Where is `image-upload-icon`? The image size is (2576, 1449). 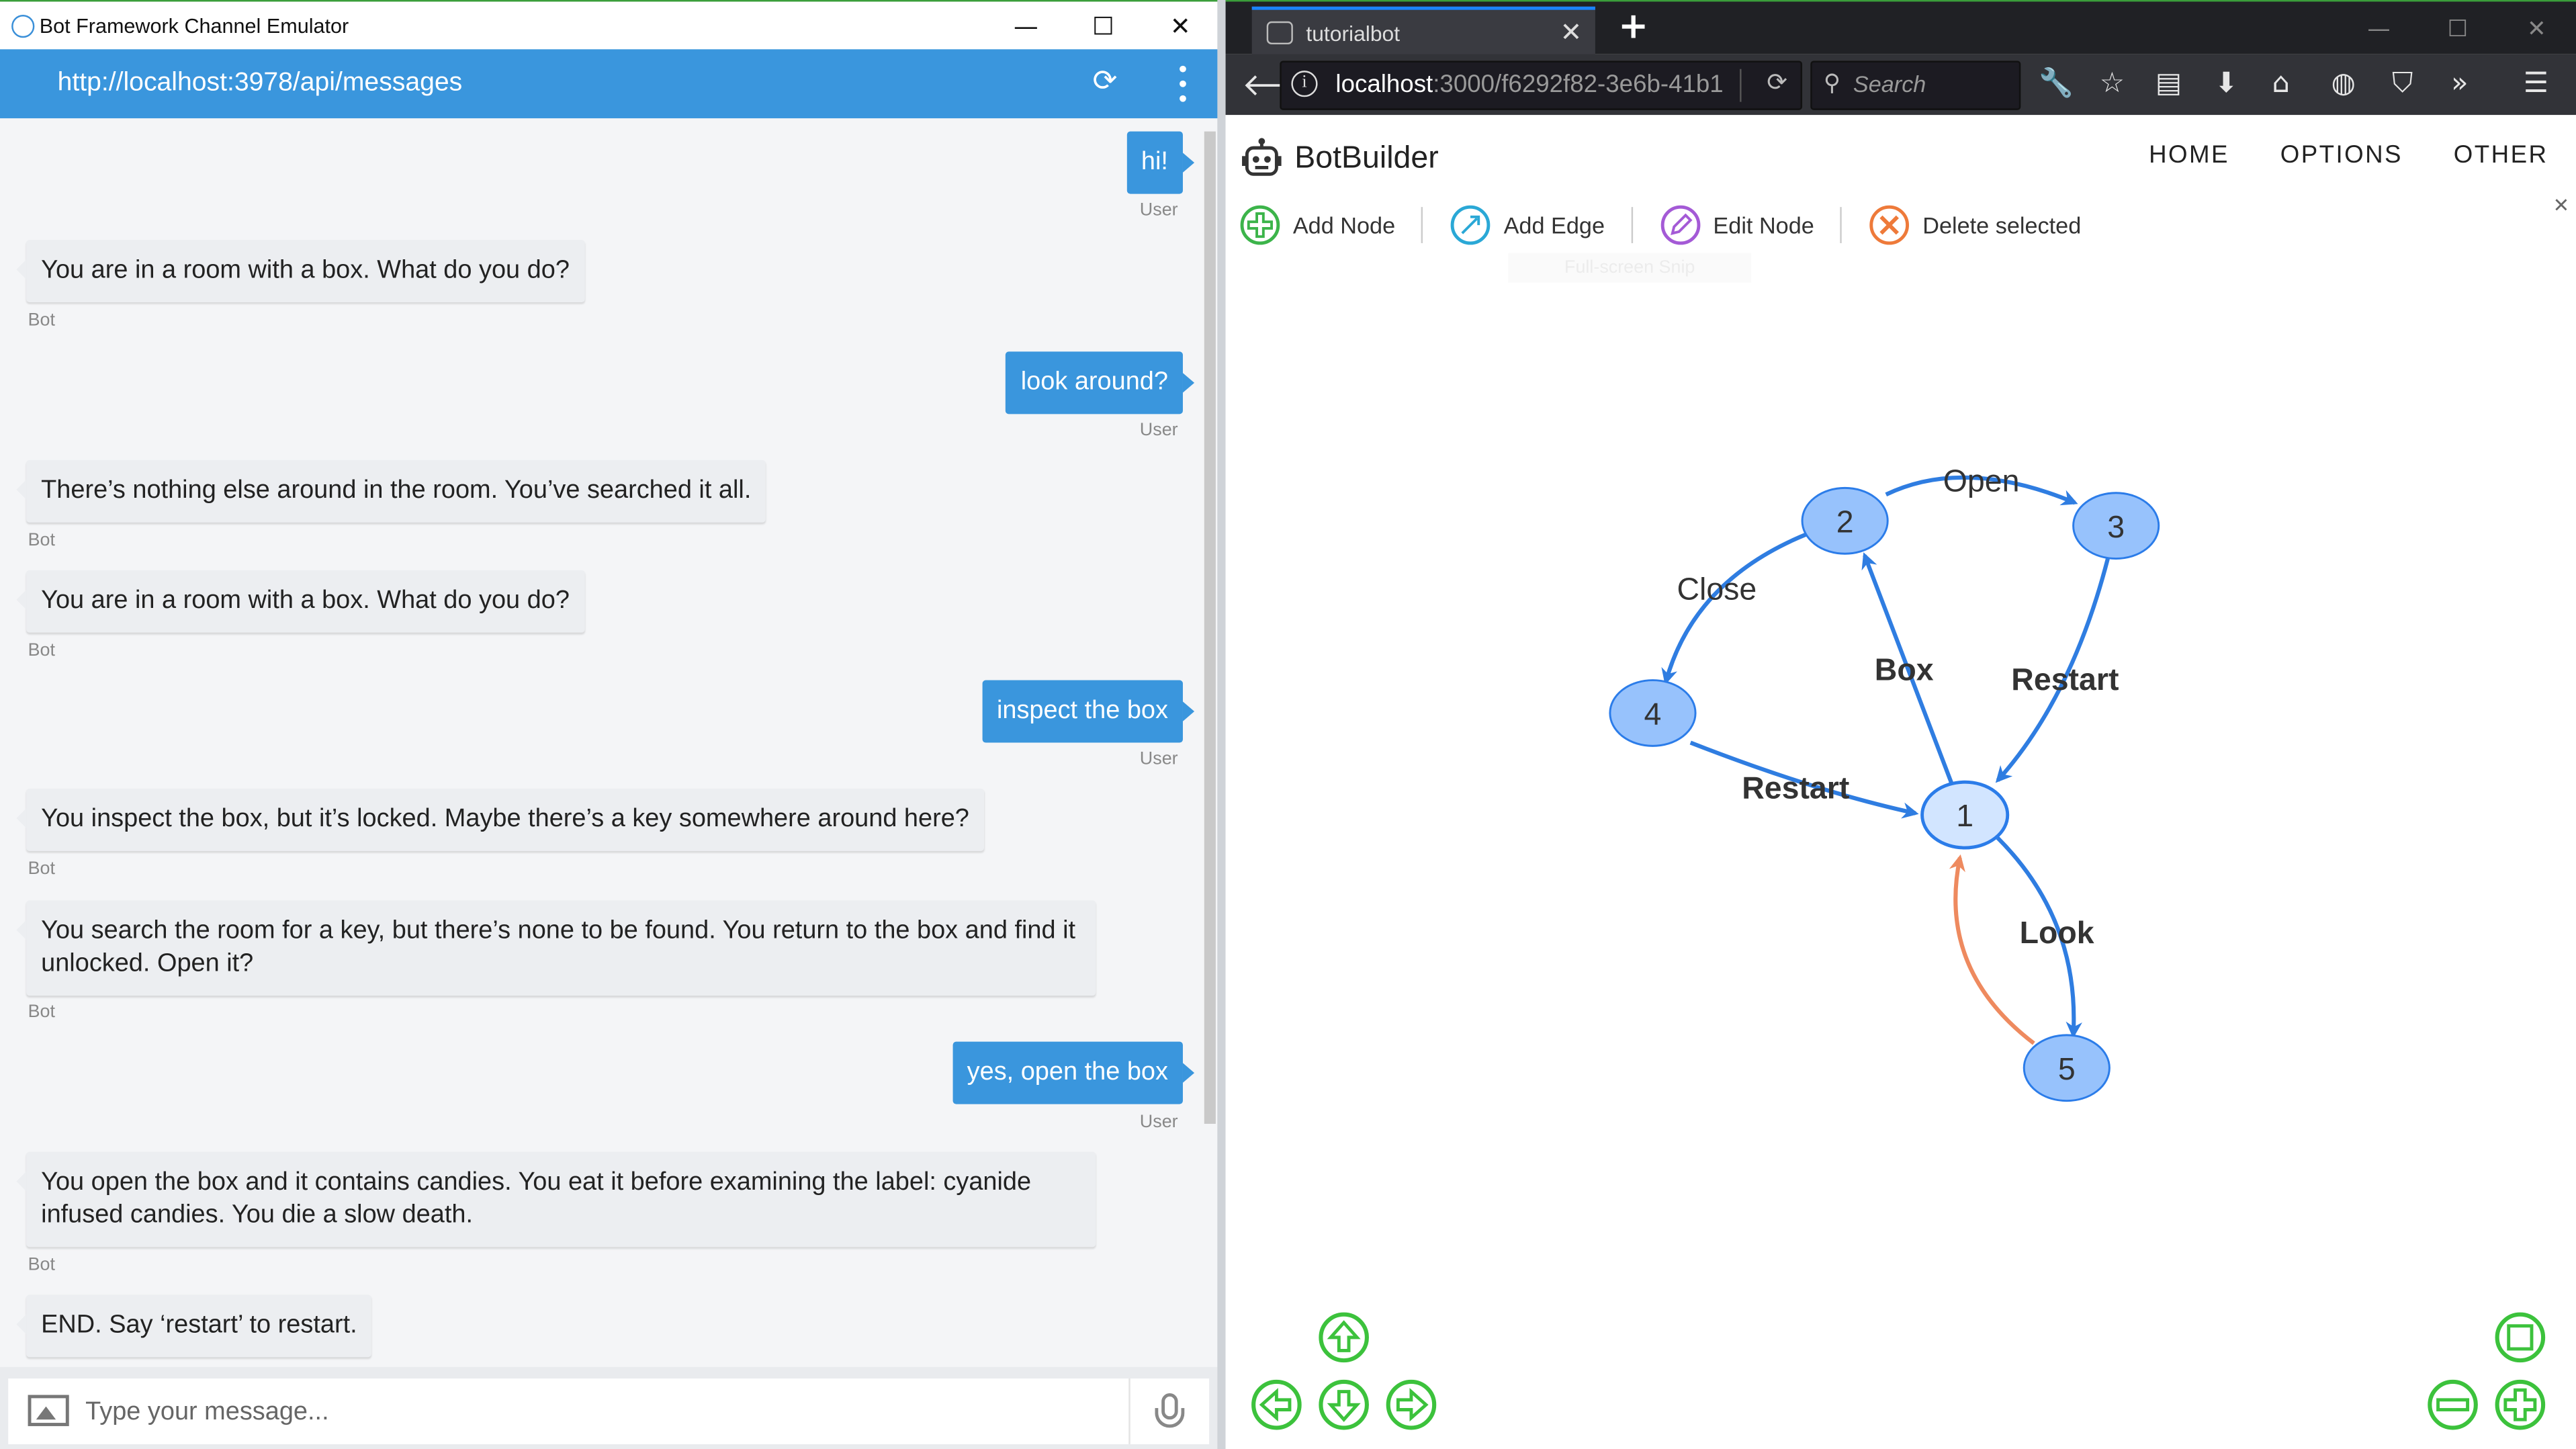 image-upload-icon is located at coordinates (48, 1410).